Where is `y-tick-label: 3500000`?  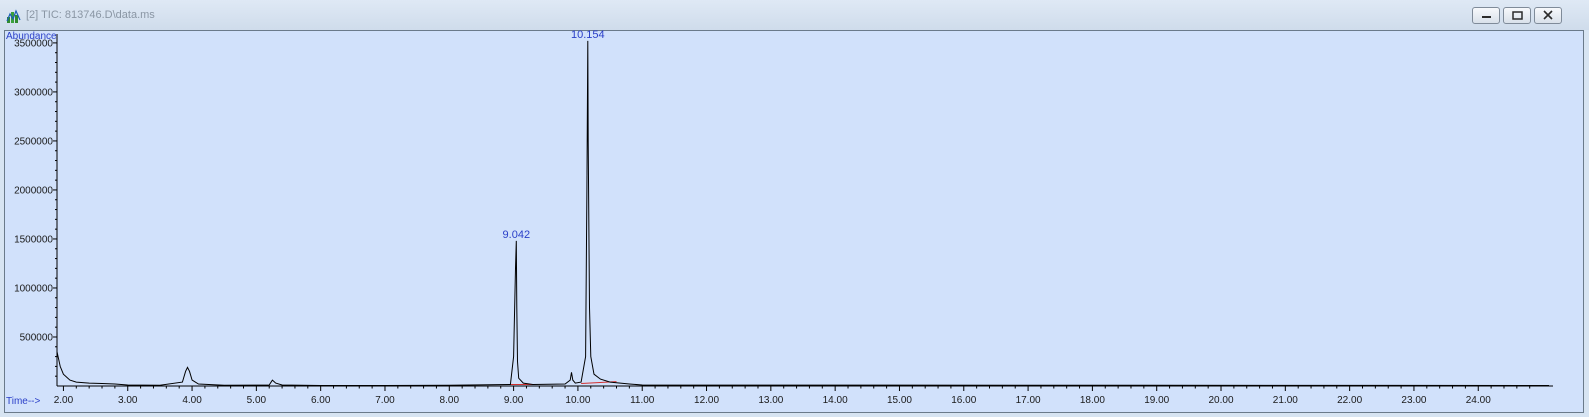 y-tick-label: 3500000 is located at coordinates (33, 43).